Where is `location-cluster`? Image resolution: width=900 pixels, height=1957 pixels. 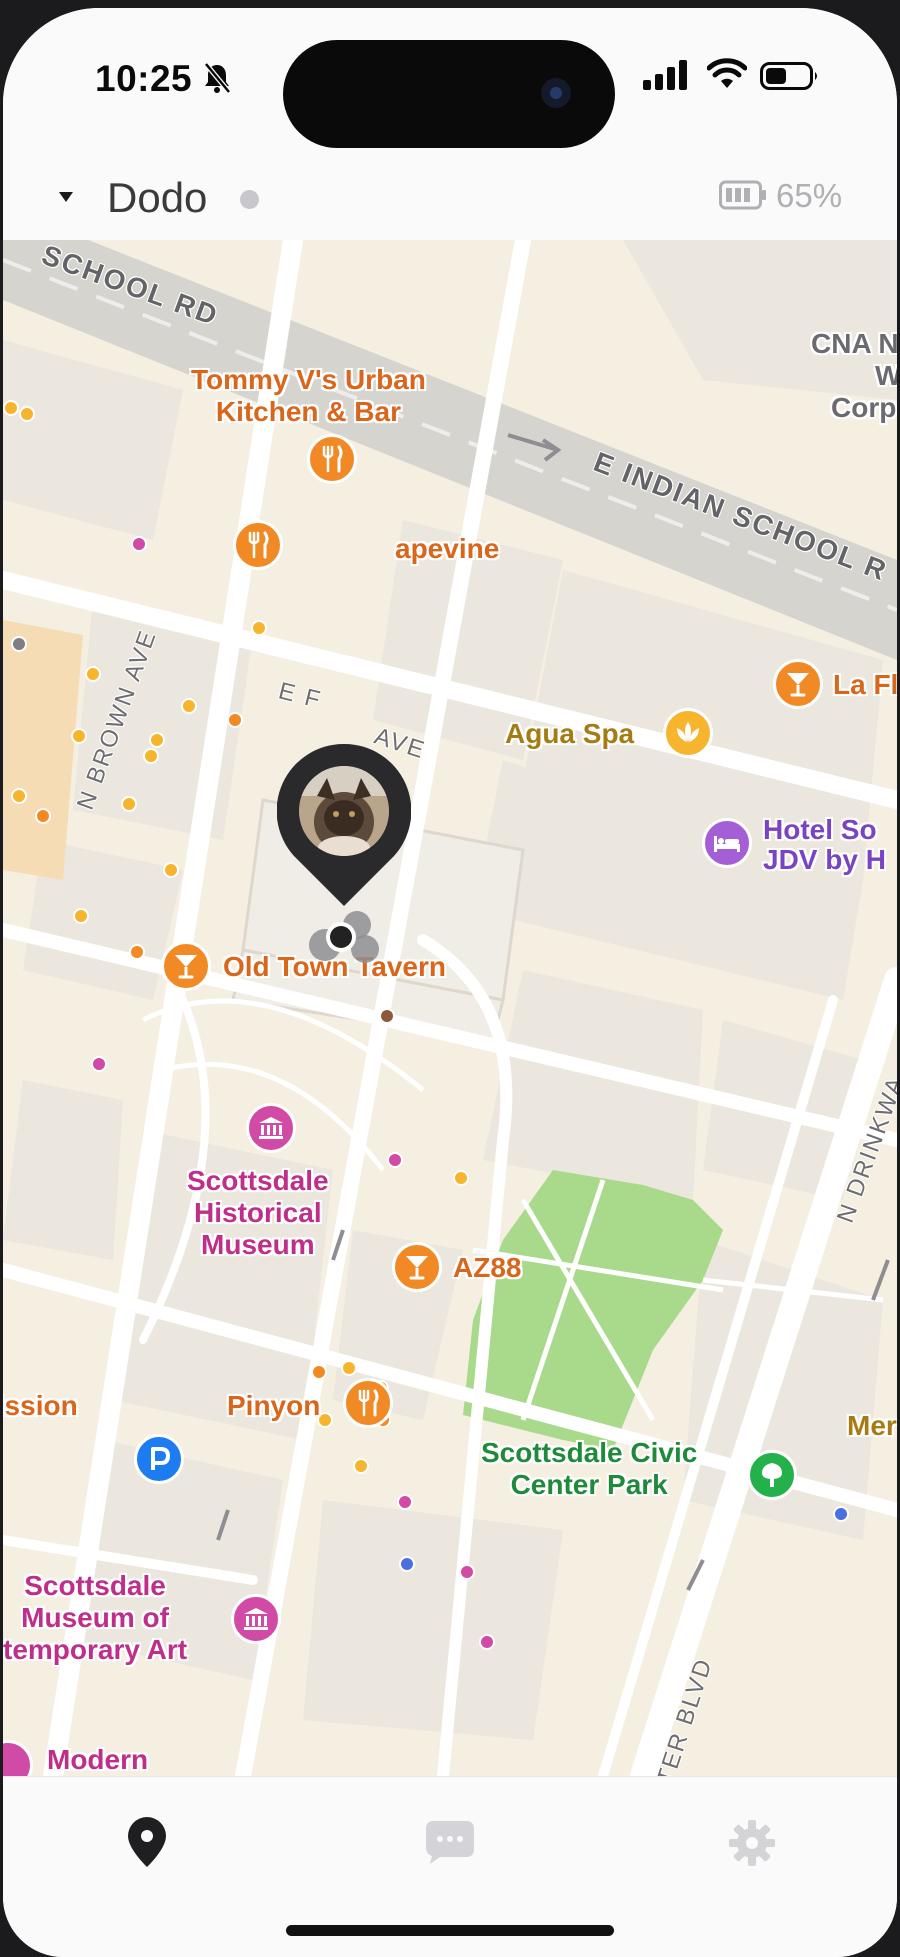
location-cluster is located at coordinates (344, 937).